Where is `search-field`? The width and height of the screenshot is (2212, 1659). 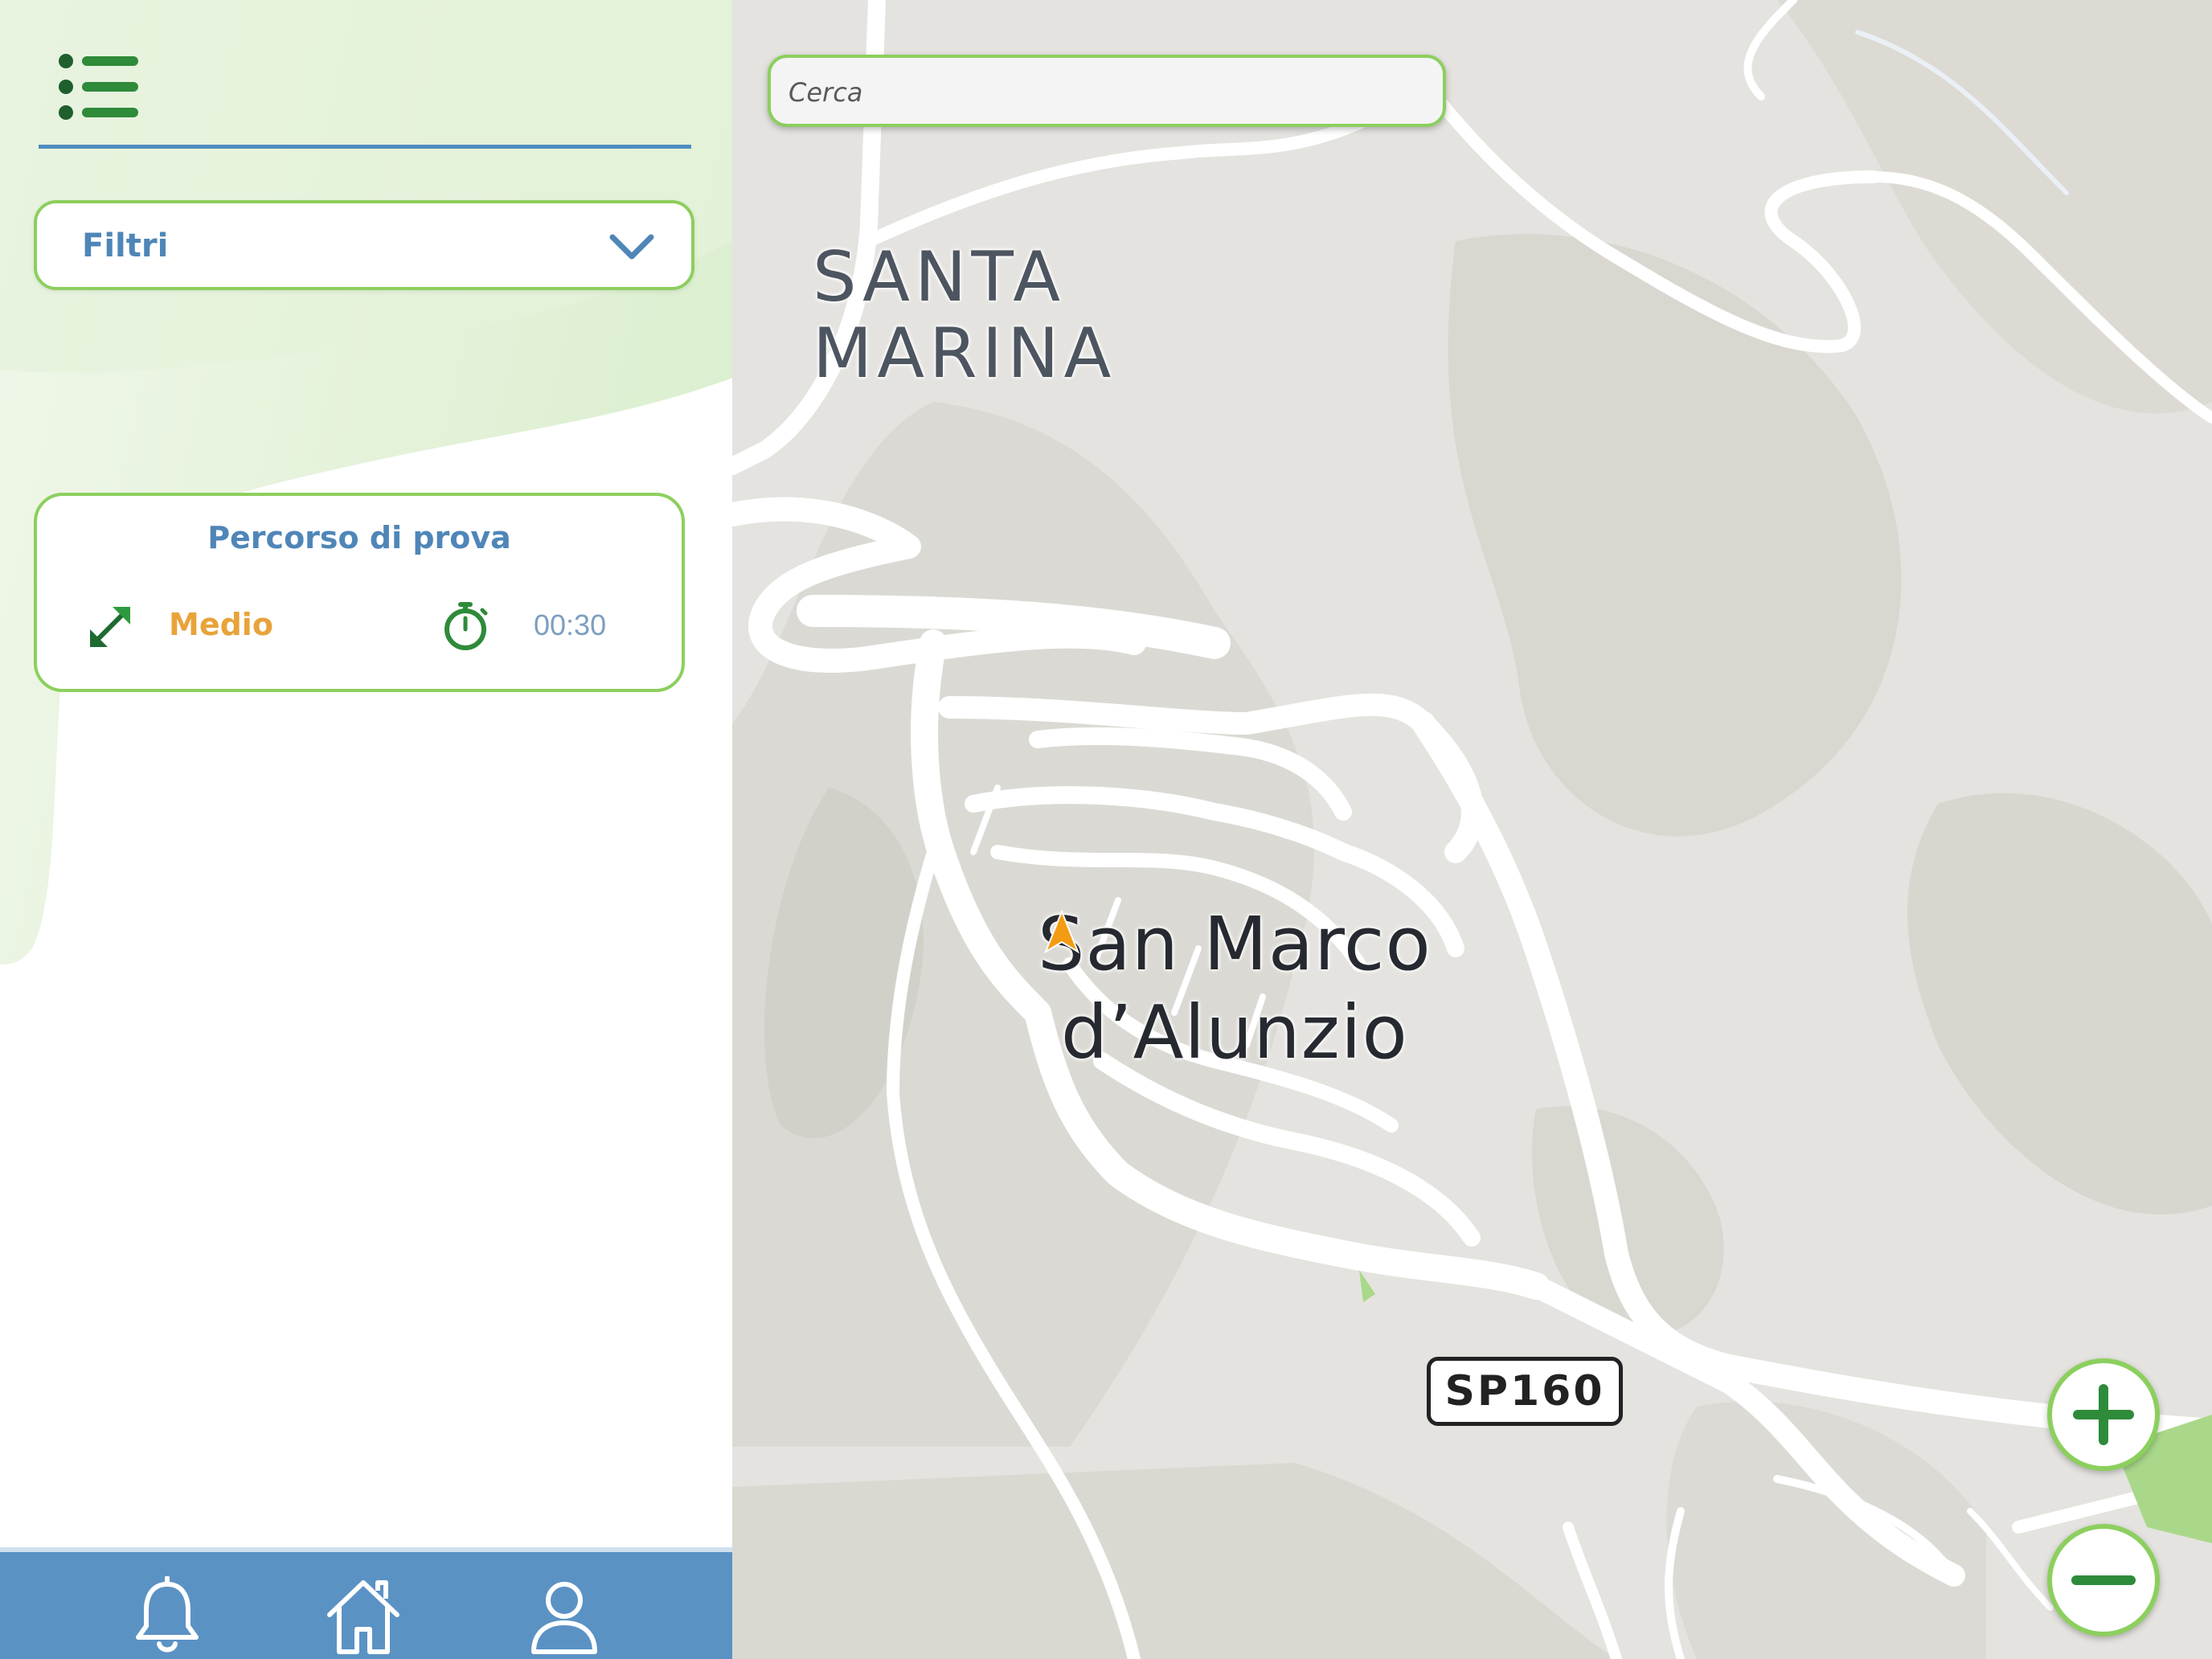
search-field is located at coordinates (1107, 91).